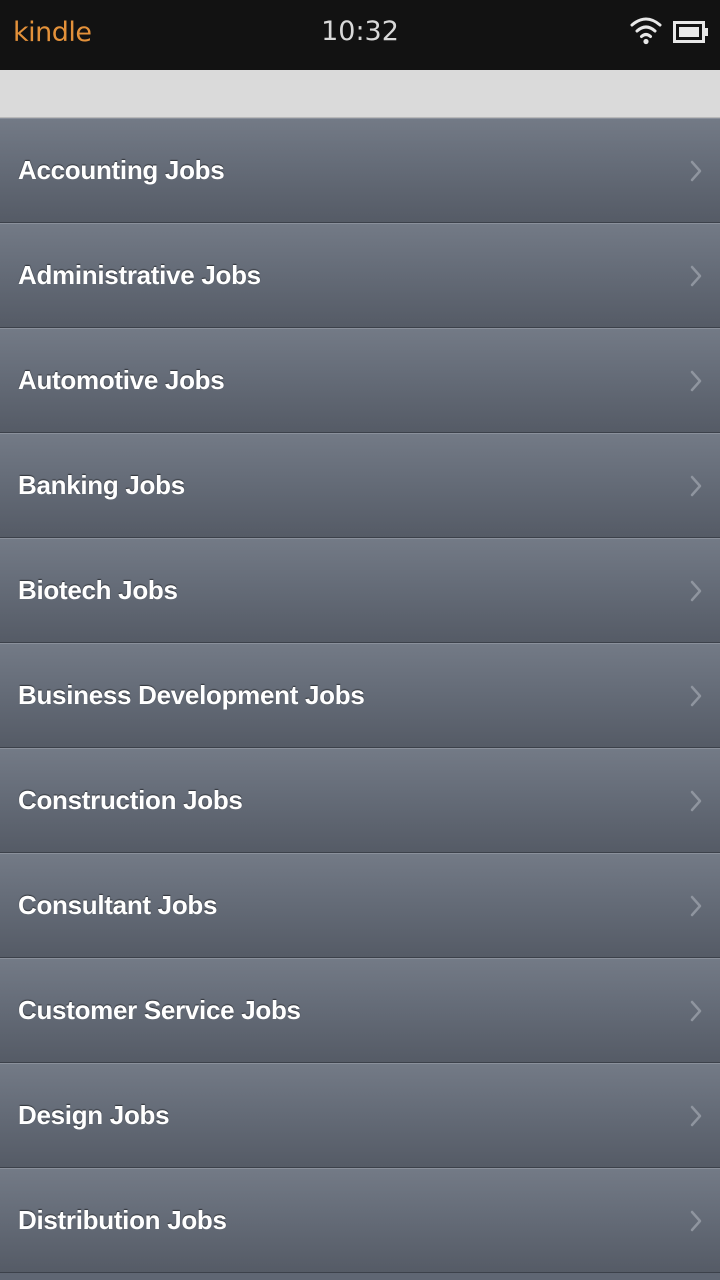 This screenshot has width=720, height=1280. I want to click on list-item: Accounting Jobs, so click(360, 170).